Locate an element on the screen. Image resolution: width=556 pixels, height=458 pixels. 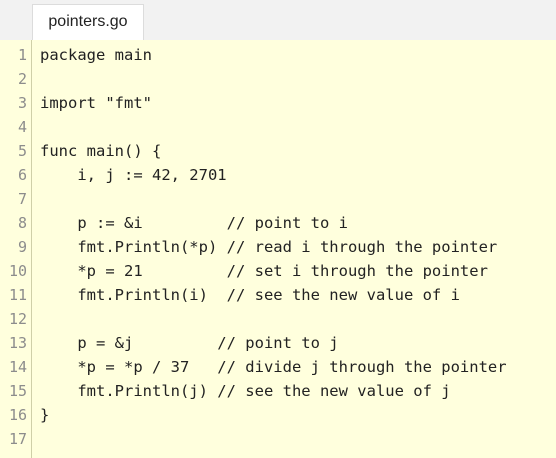
code-line: fmt.Println(j) // see the new value of j is located at coordinates (245, 391).